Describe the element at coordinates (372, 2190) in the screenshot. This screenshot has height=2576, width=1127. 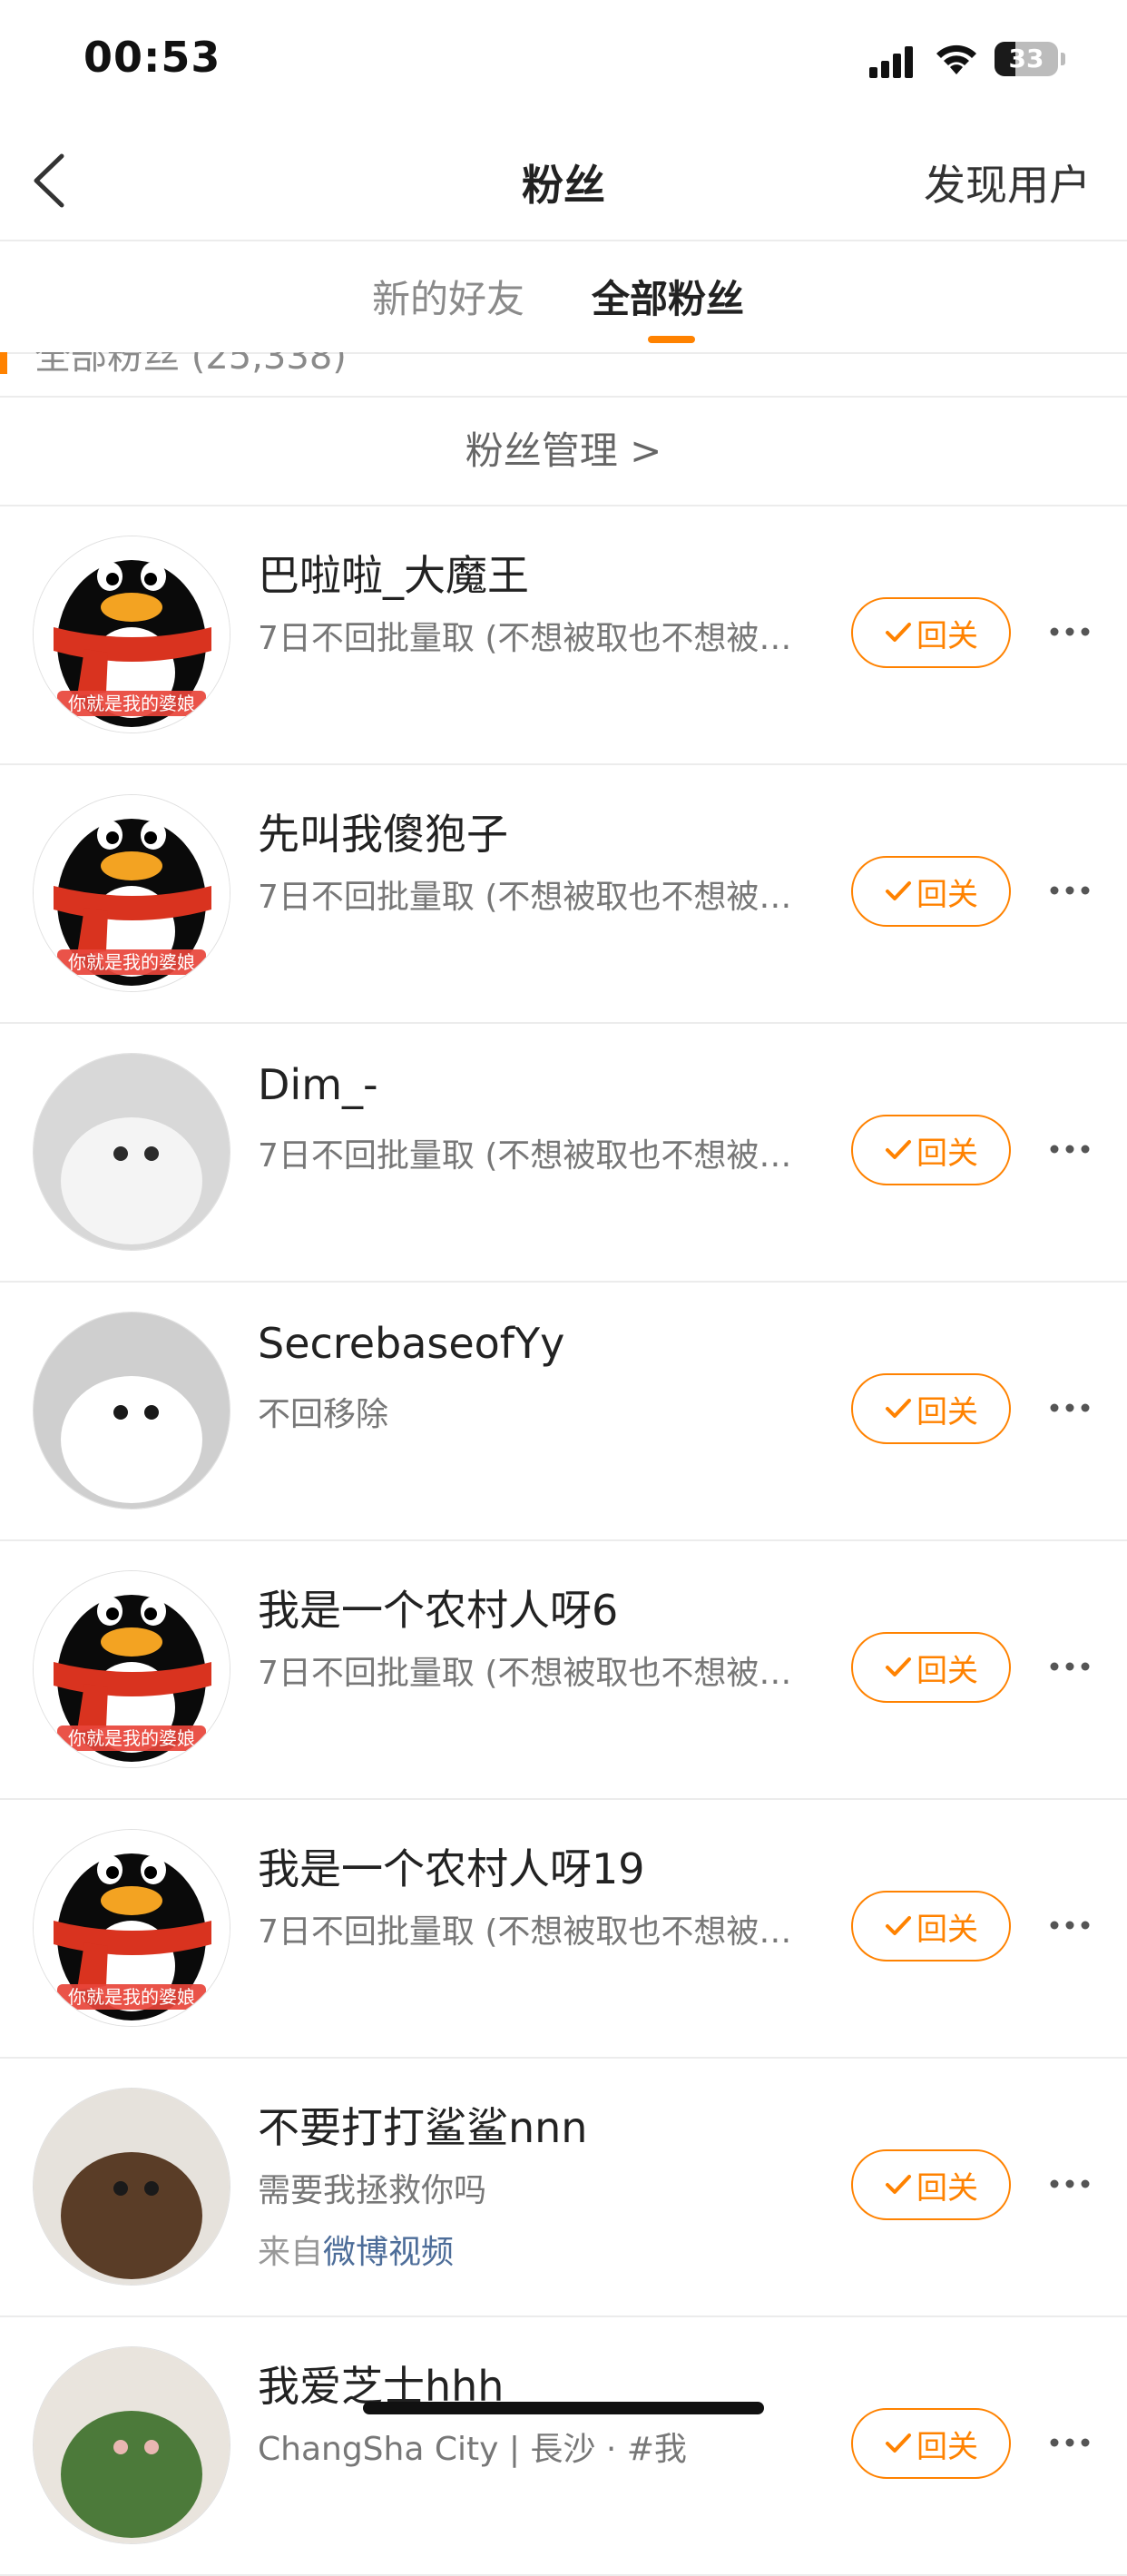
I see `follower-description: 需要我拯救你吗` at that location.